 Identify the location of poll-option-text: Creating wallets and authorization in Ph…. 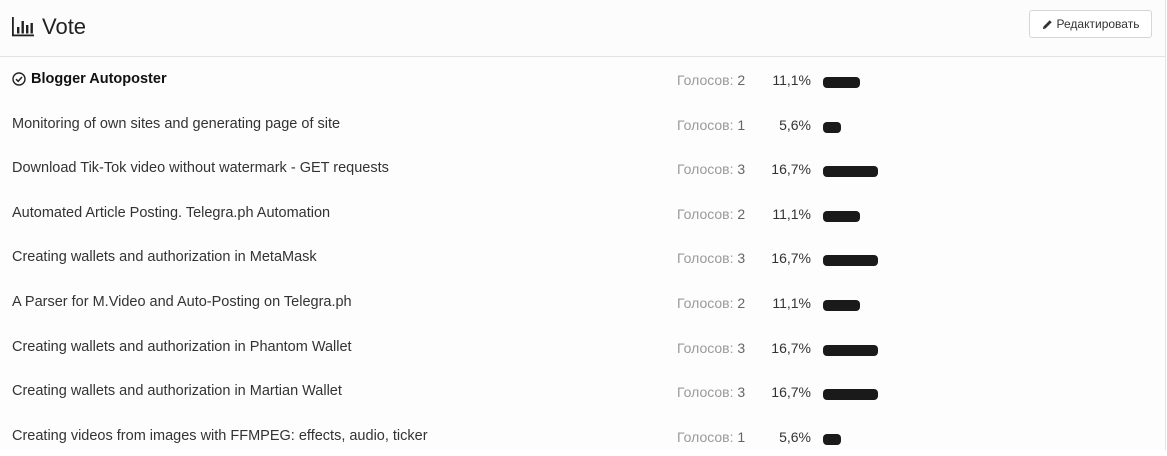
(182, 346).